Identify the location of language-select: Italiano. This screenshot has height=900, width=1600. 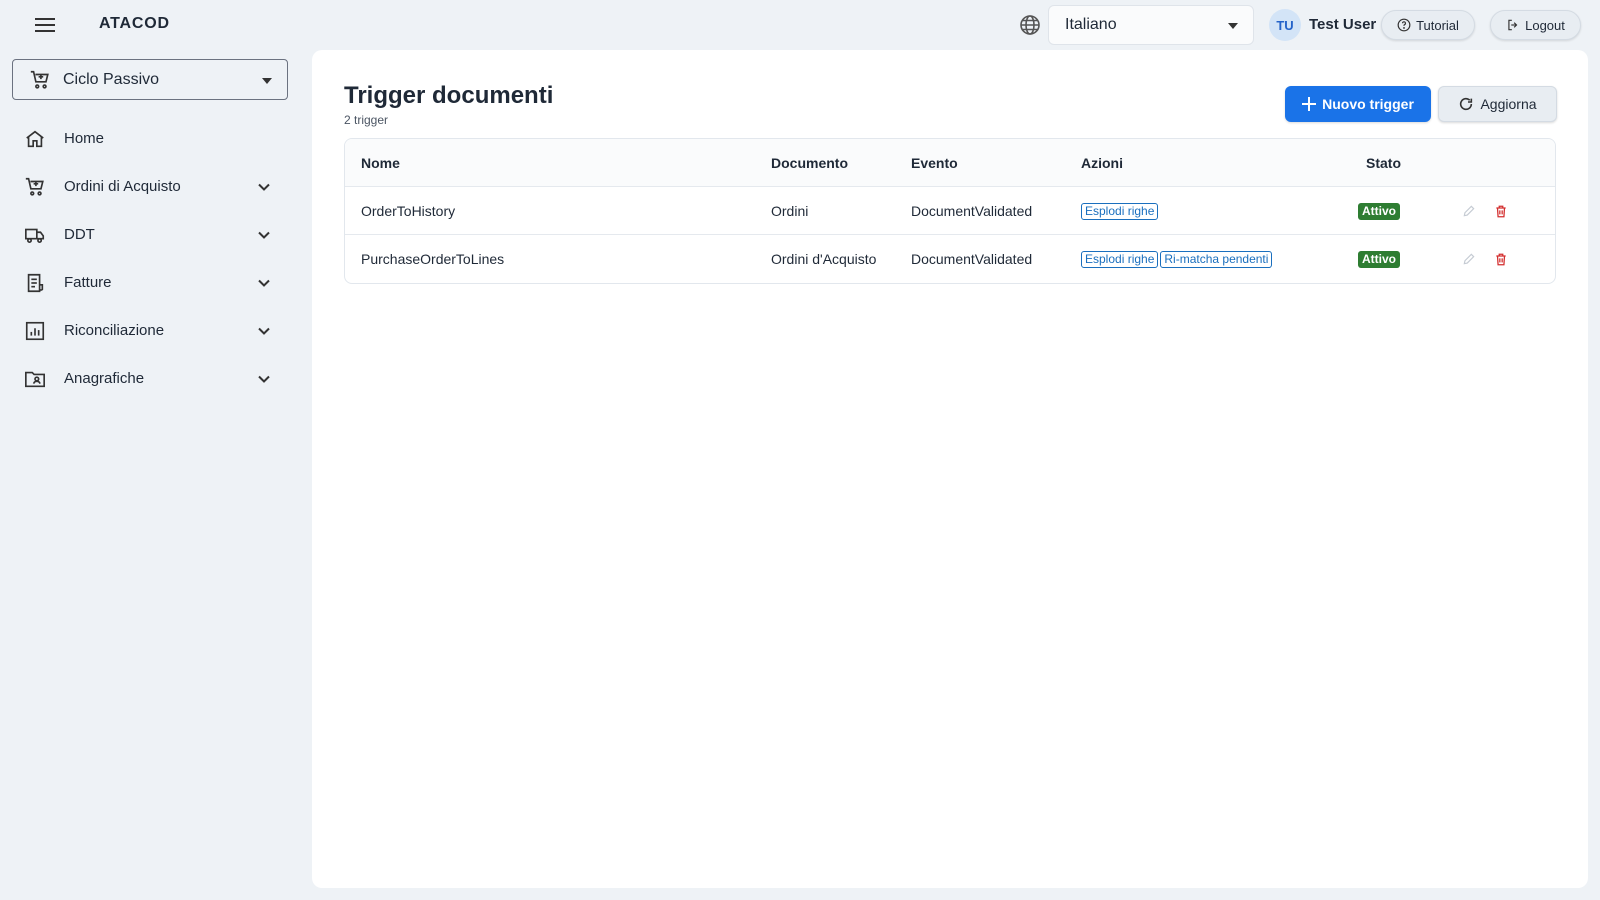
(1151, 25).